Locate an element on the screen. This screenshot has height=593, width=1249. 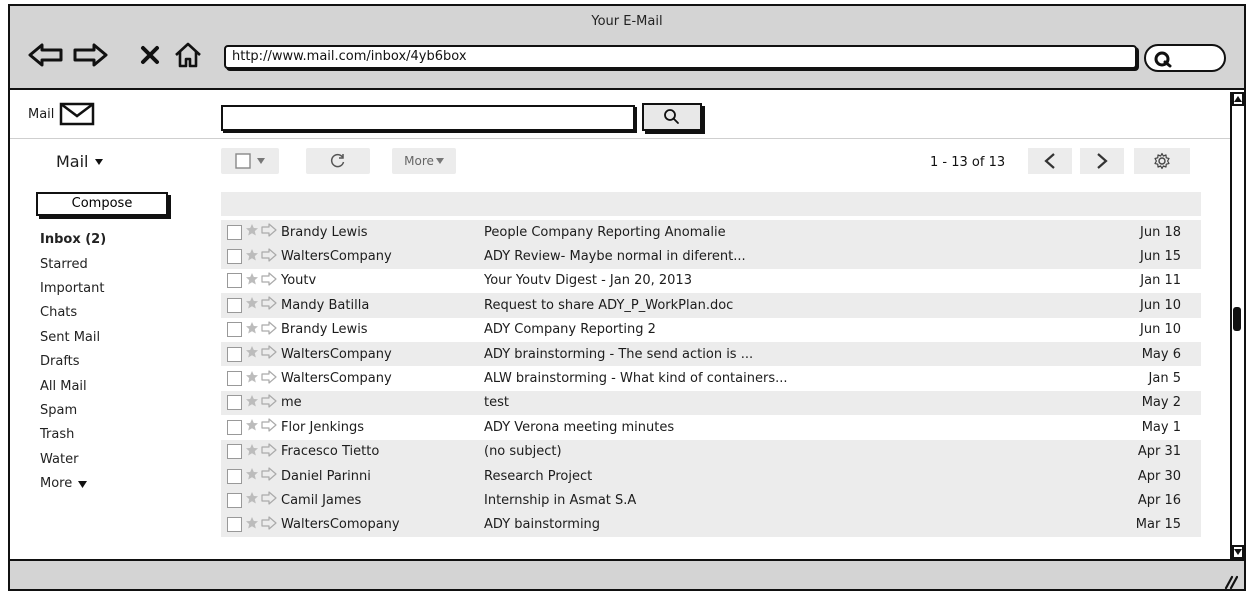
message-row: WaltersComopany ADY bainstorming Mar 15 is located at coordinates (711, 525).